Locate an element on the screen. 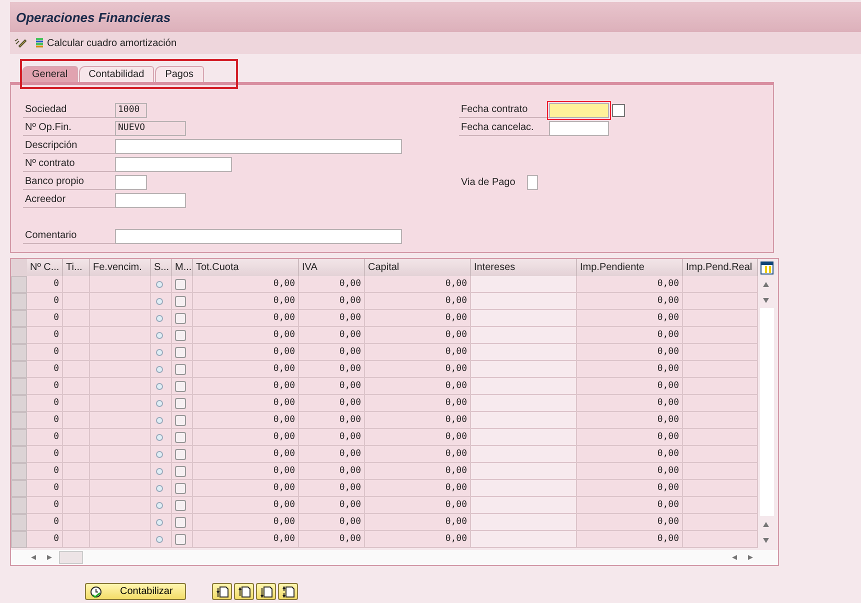 This screenshot has height=603, width=861. page-arrow-icon is located at coordinates (222, 592).